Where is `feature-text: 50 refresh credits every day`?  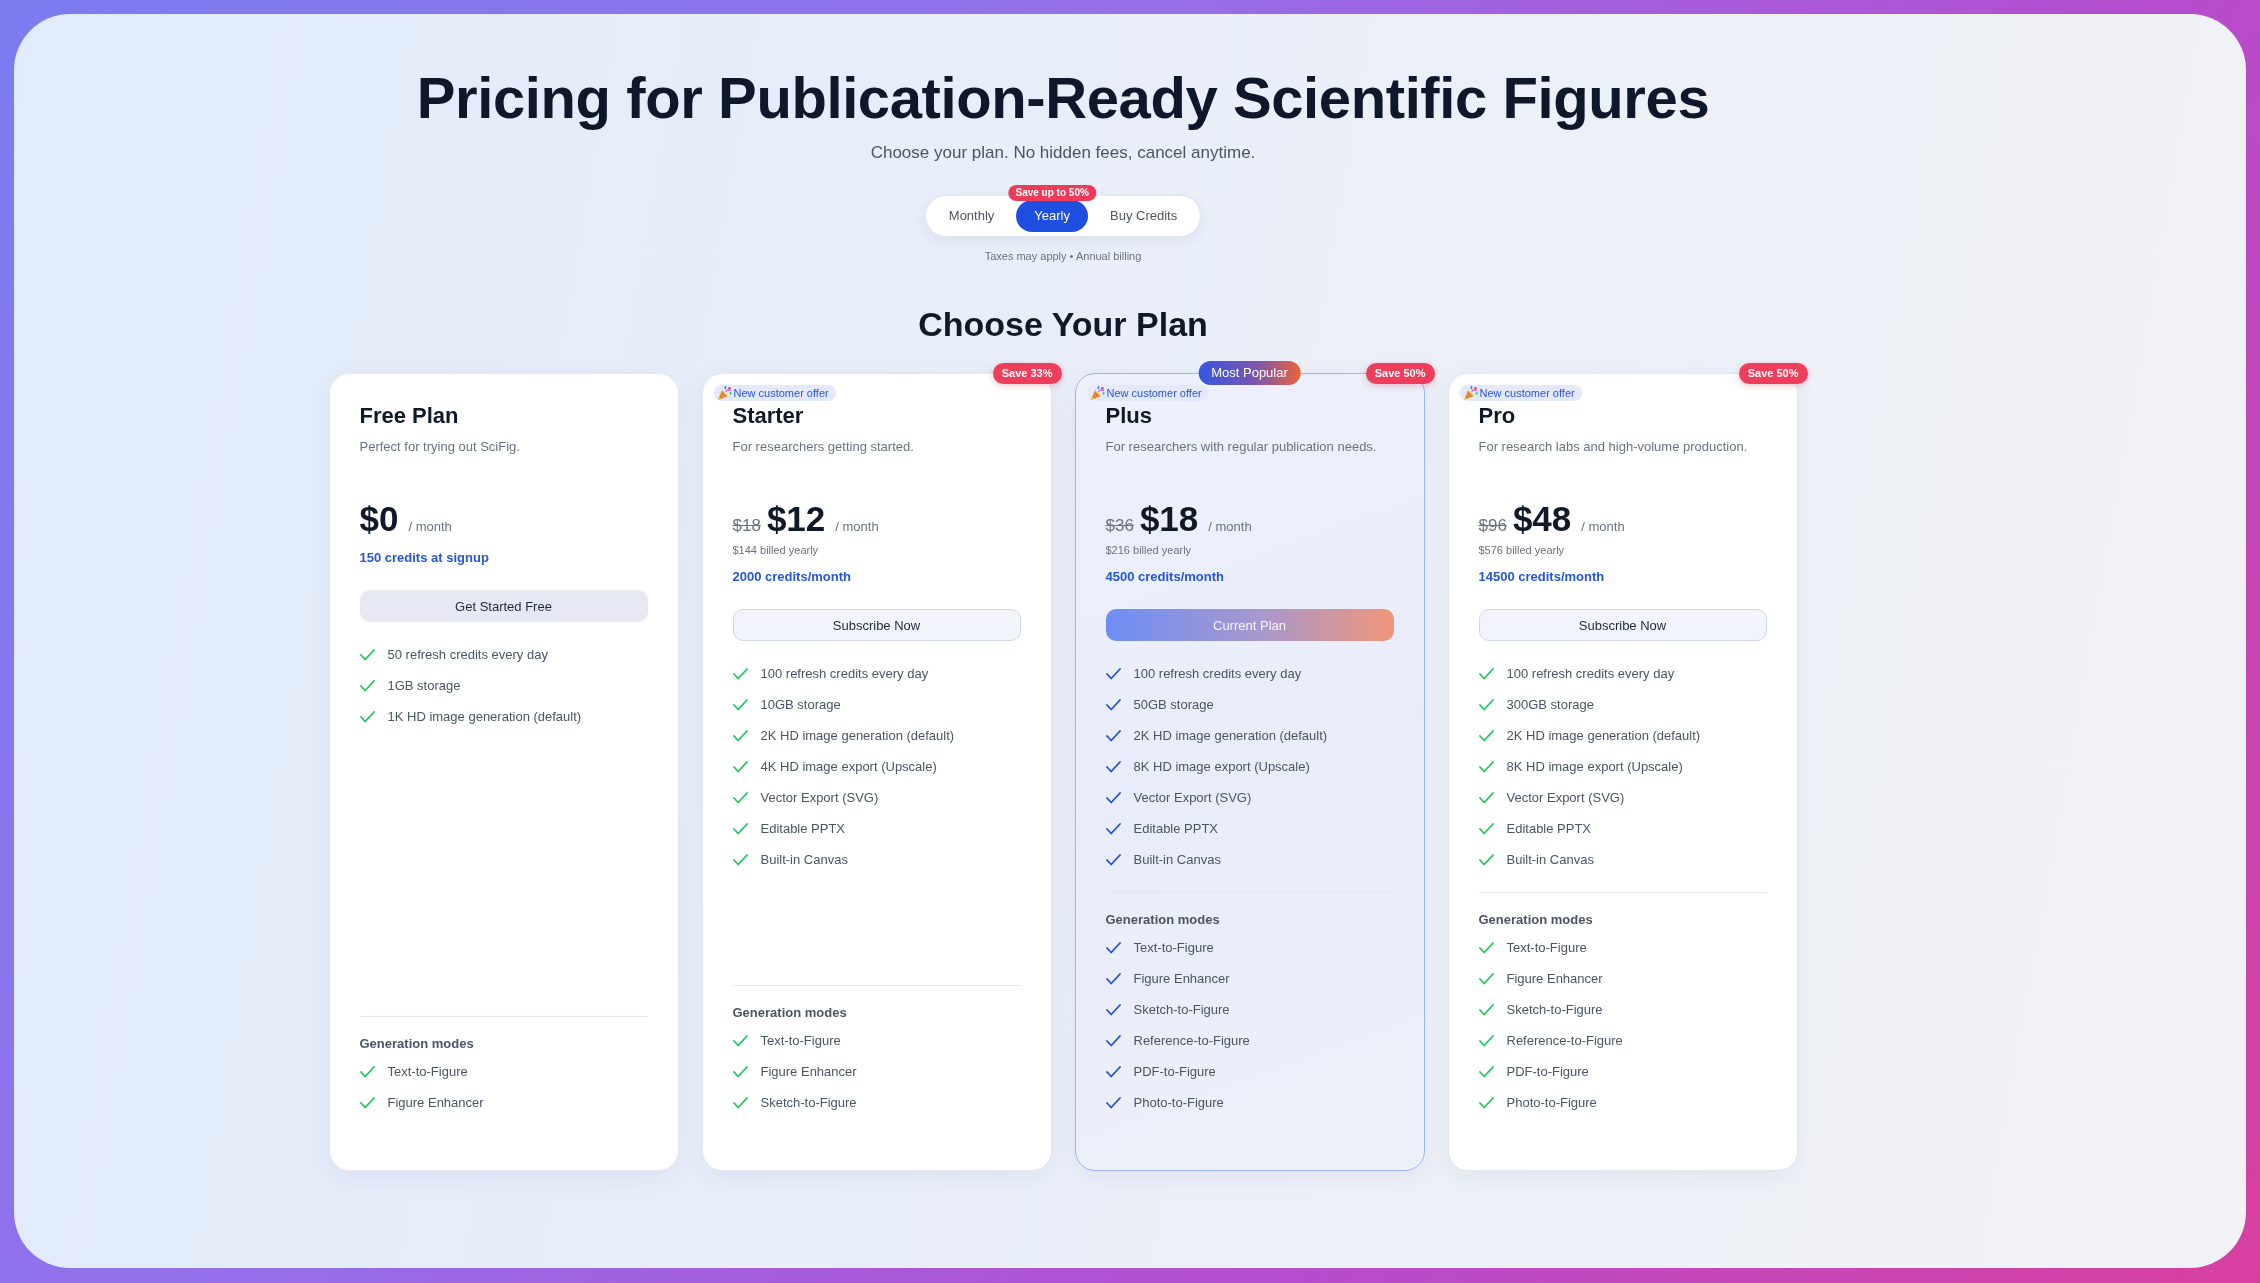 feature-text: 50 refresh credits every day is located at coordinates (467, 654).